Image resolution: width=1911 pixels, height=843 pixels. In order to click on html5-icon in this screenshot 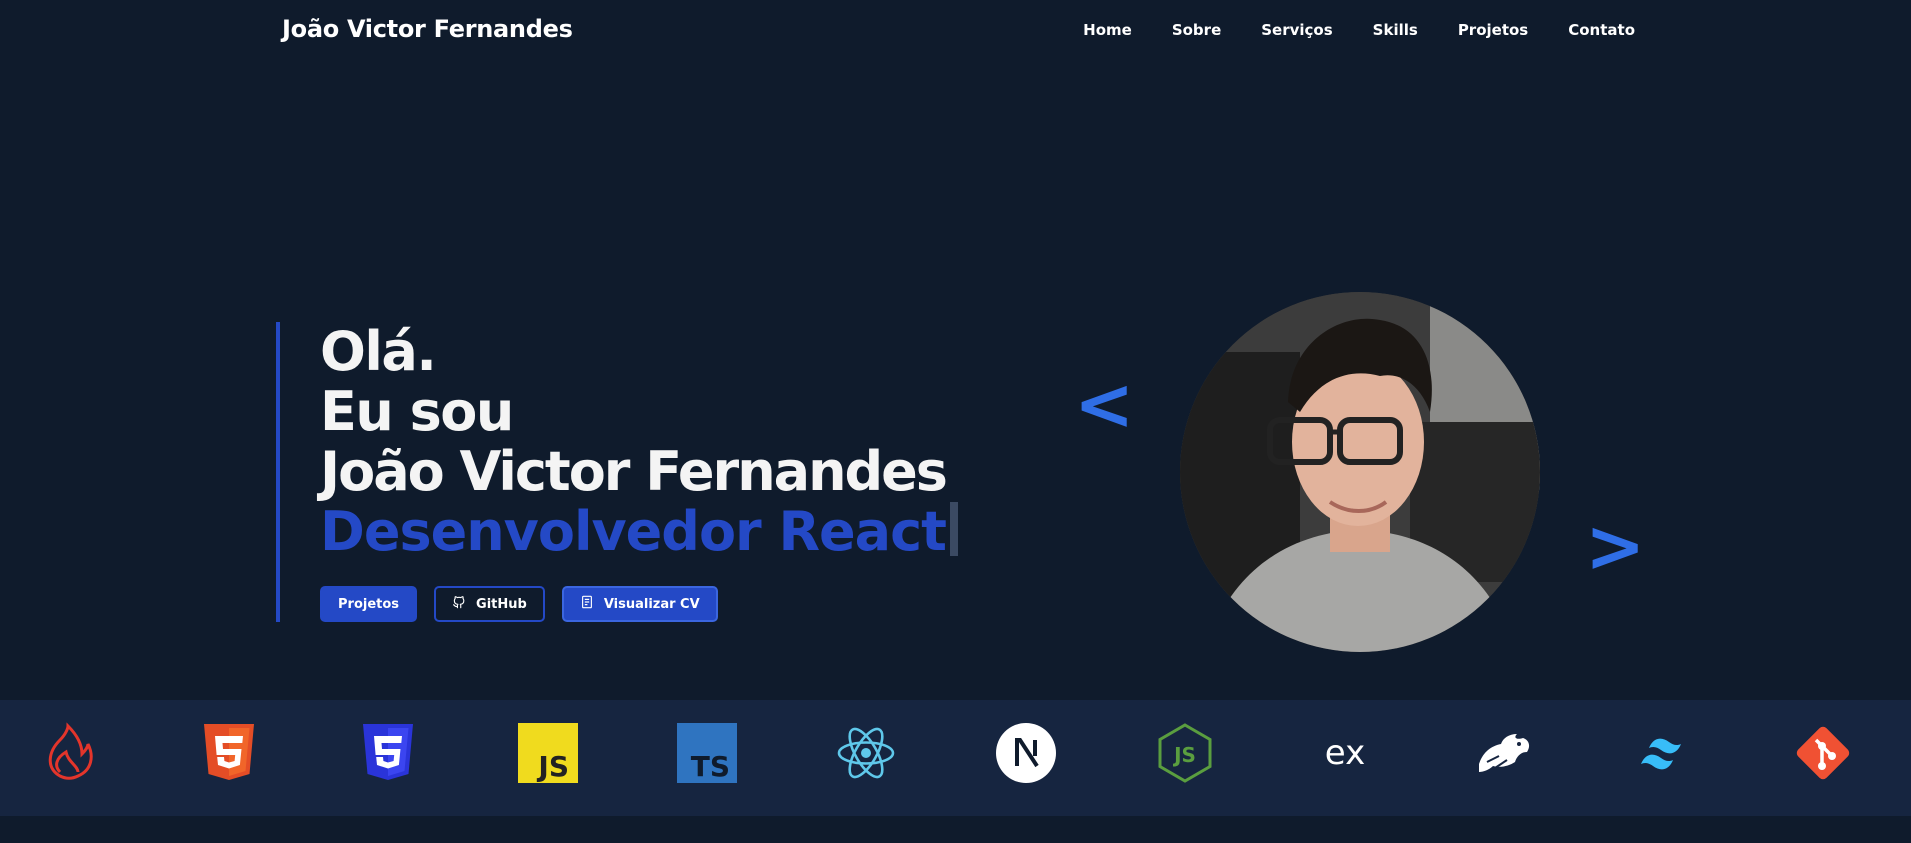, I will do `click(229, 753)`.